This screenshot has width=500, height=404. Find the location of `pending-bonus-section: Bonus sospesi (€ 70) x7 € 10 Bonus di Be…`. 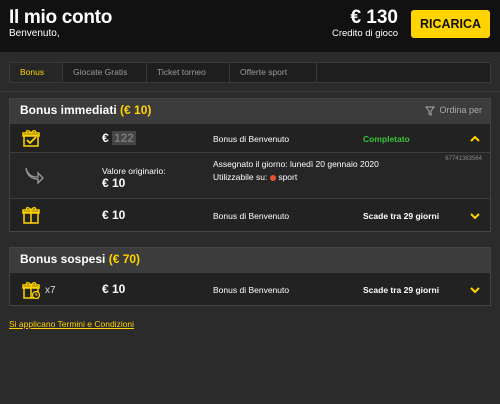

pending-bonus-section: Bonus sospesi (€ 70) x7 € 10 Bonus di Be… is located at coordinates (250, 276).